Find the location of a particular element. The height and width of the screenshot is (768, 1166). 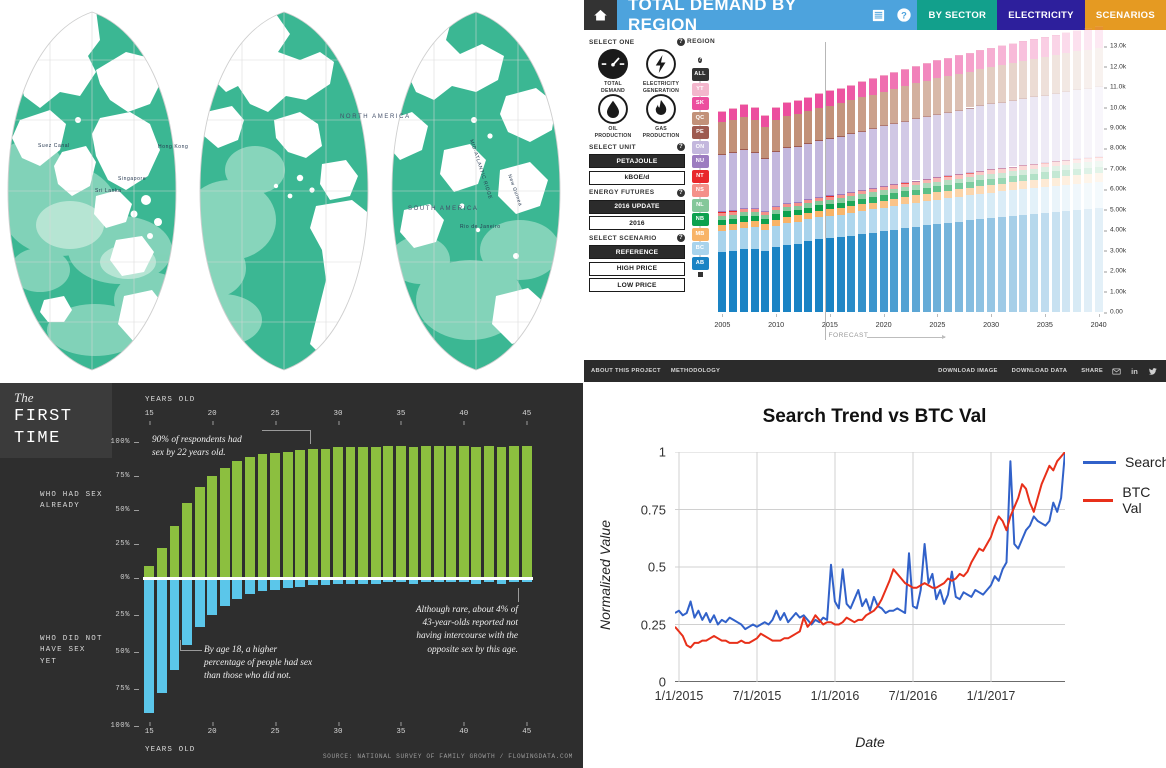

region-chip-mb: MB is located at coordinates (700, 234).